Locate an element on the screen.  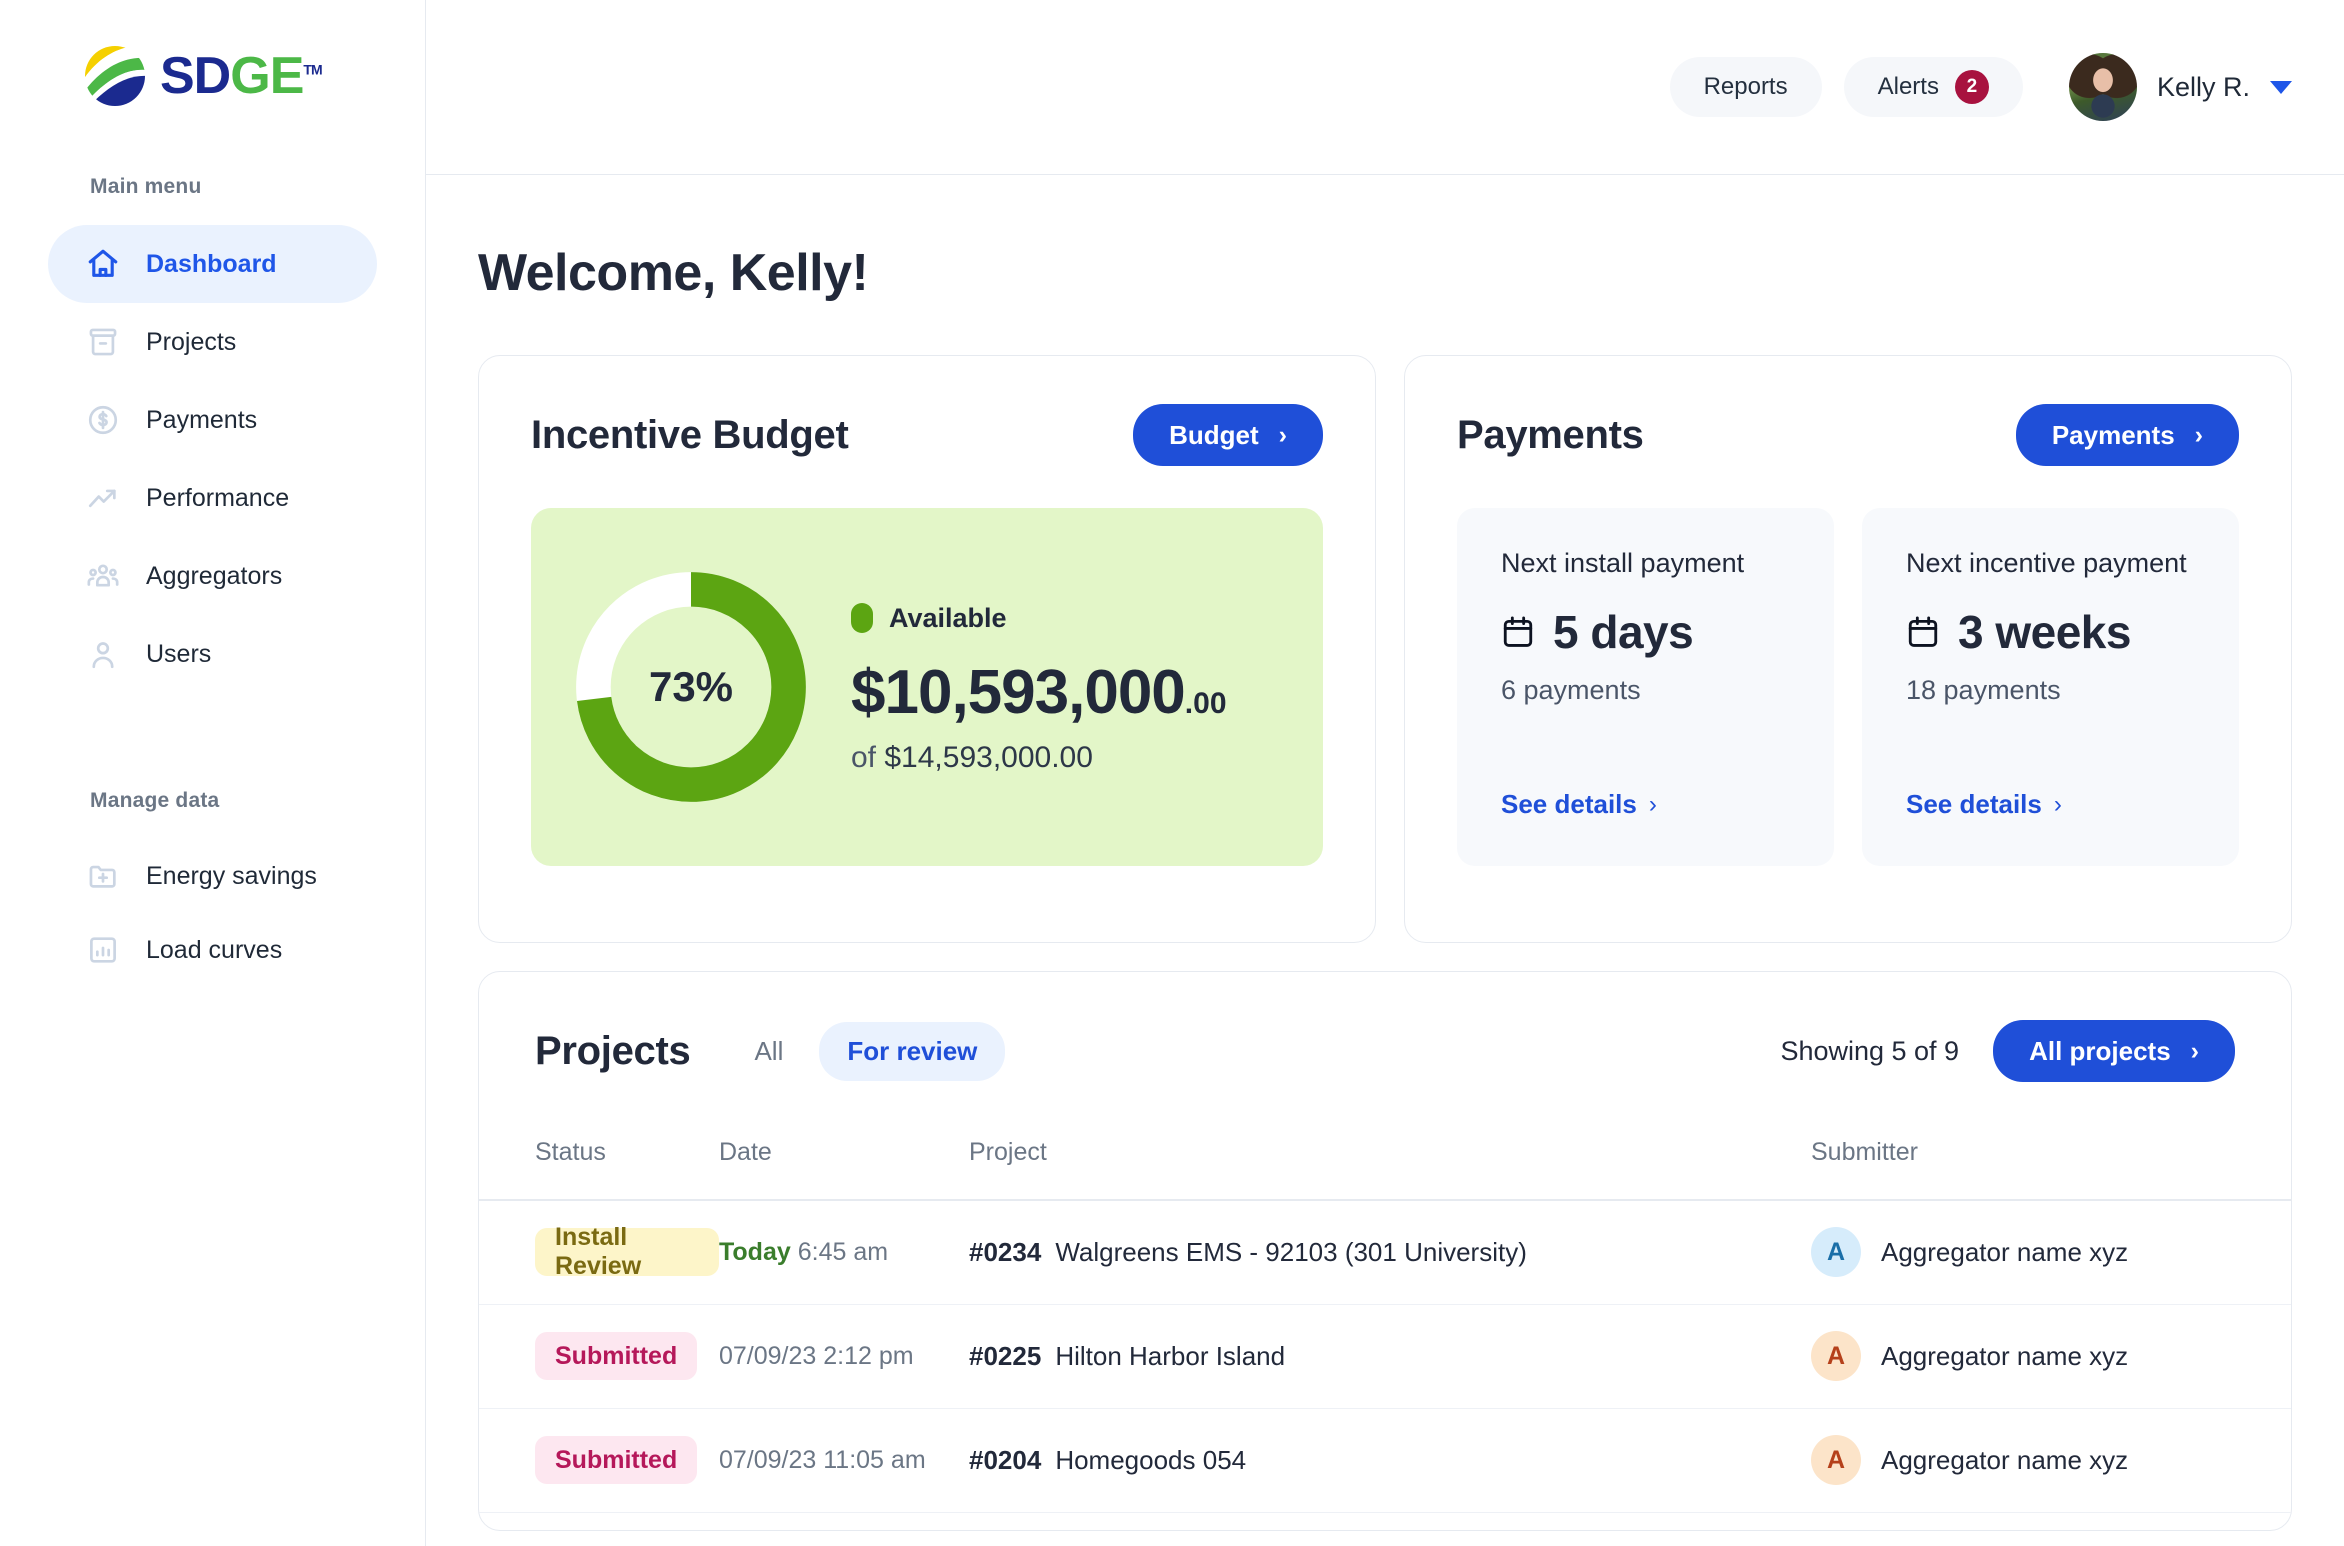
sidebar-item-label: Payments is located at coordinates (202, 419).